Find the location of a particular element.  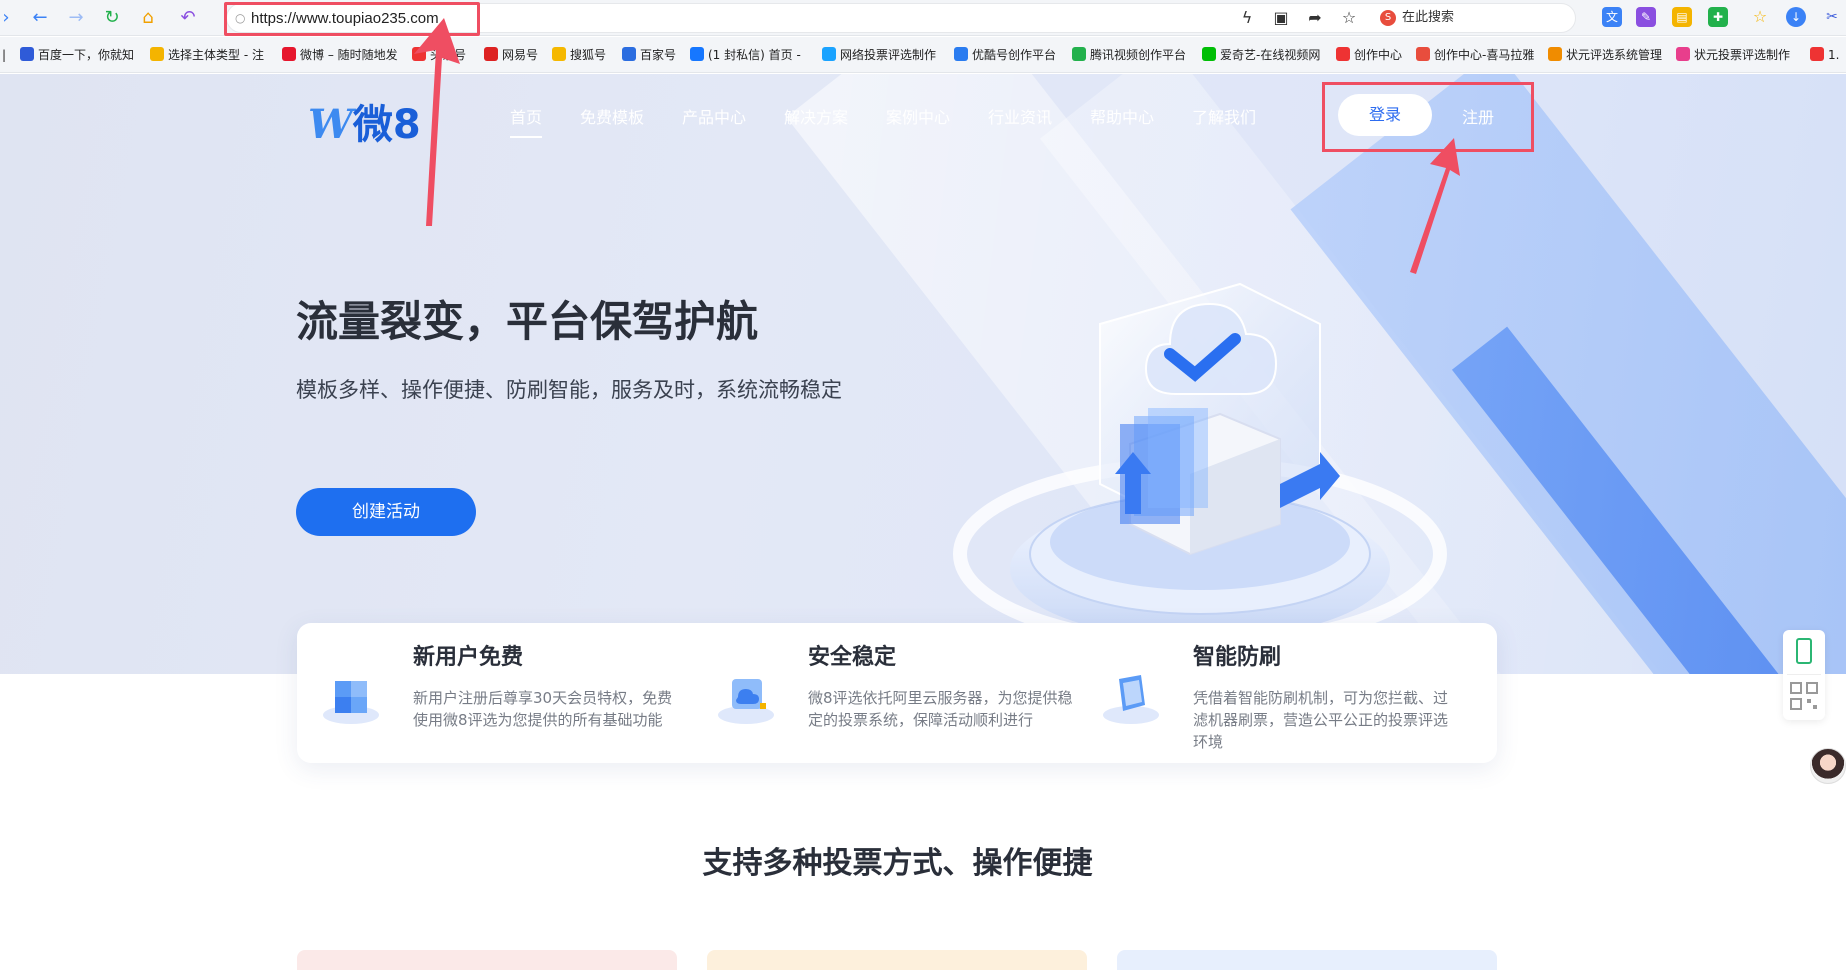

bookmark-item: 创作中心 is located at coordinates (1371, 55).